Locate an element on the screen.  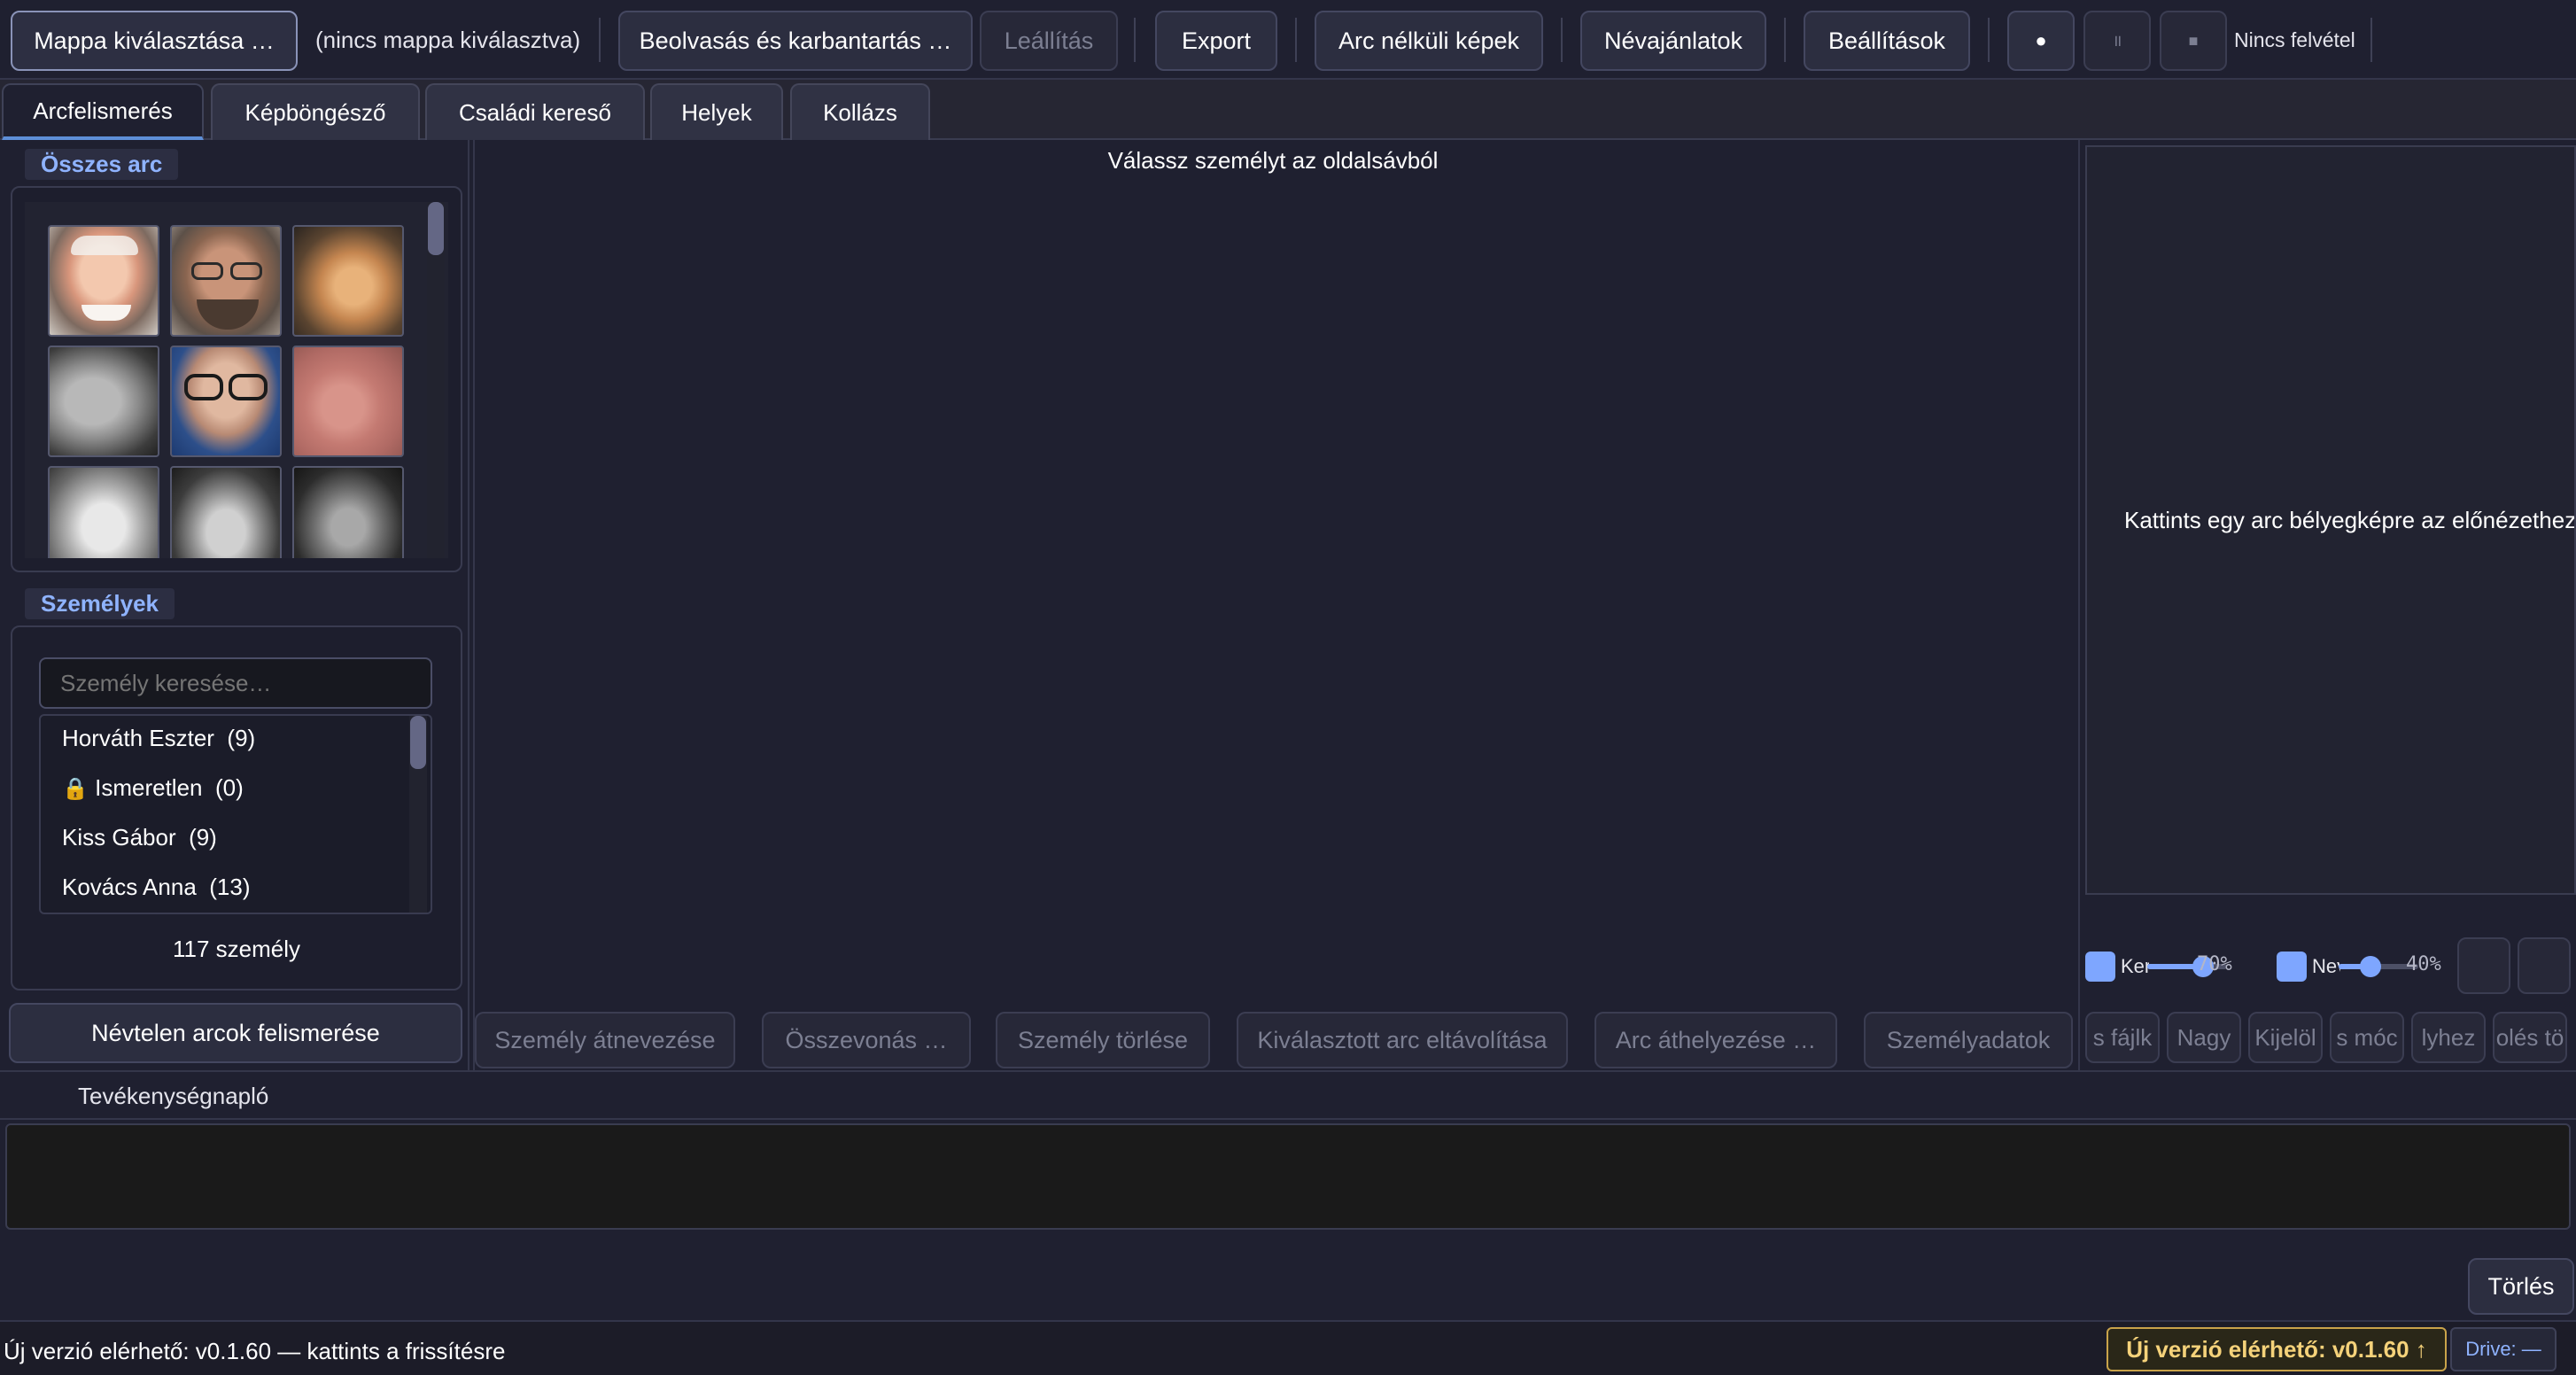
stop-icon: ■ is located at coordinates (2193, 40).